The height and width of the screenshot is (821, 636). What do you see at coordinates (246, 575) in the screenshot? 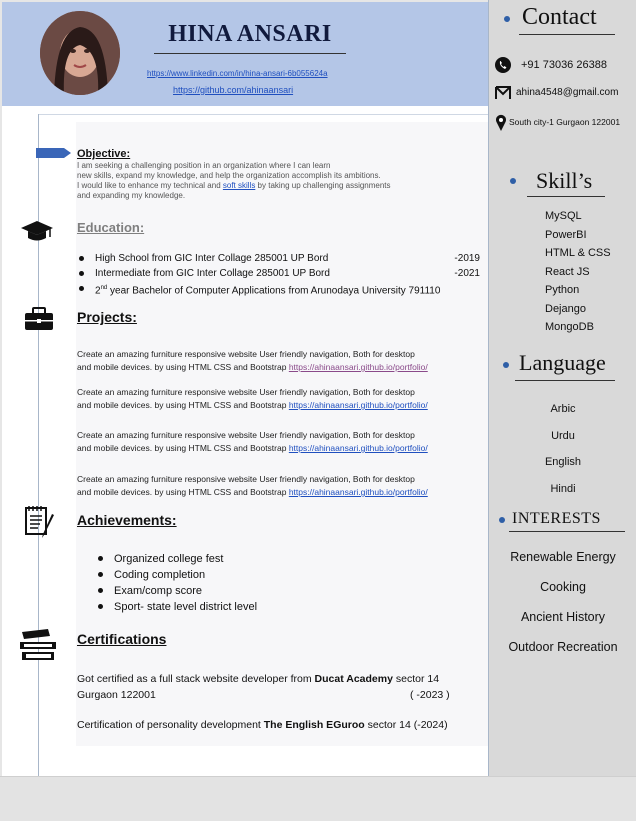
I see `achievement-item: Coding completion` at bounding box center [246, 575].